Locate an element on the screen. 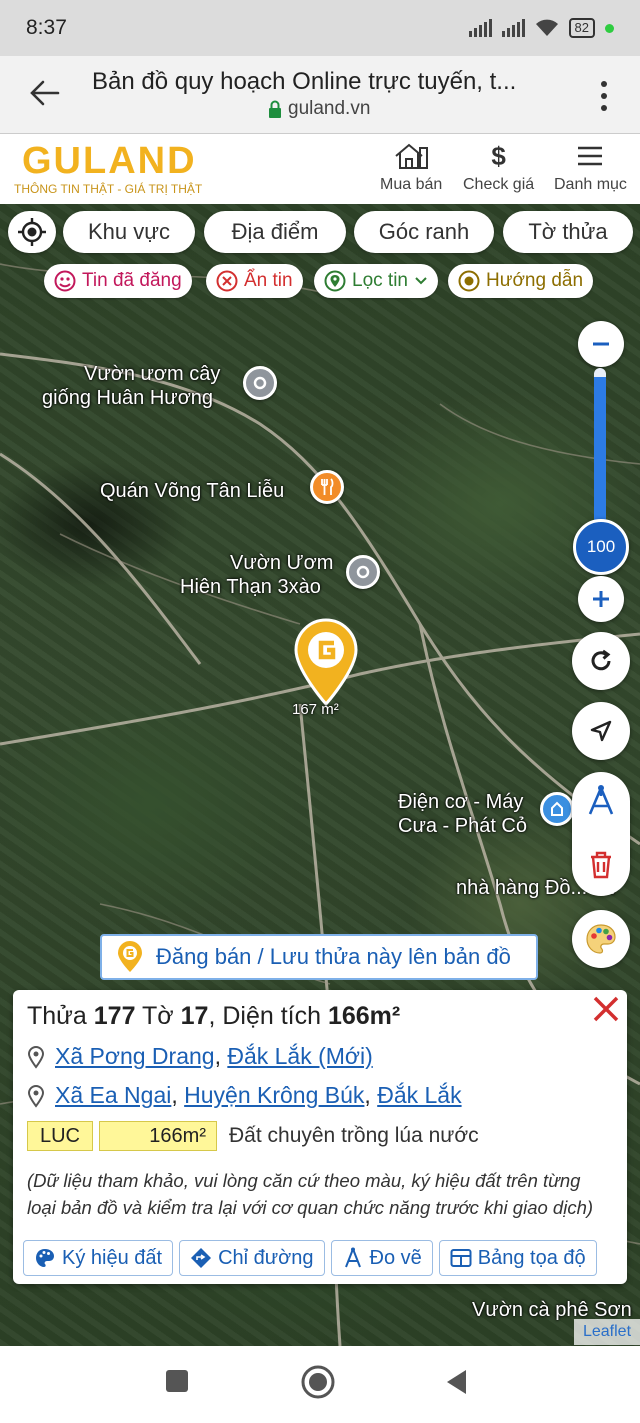 The width and height of the screenshot is (640, 1423). nav-mua-ban: Mua bán is located at coordinates (411, 168).